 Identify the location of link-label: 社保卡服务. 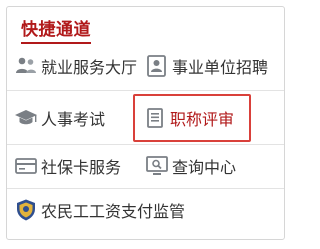
(81, 168).